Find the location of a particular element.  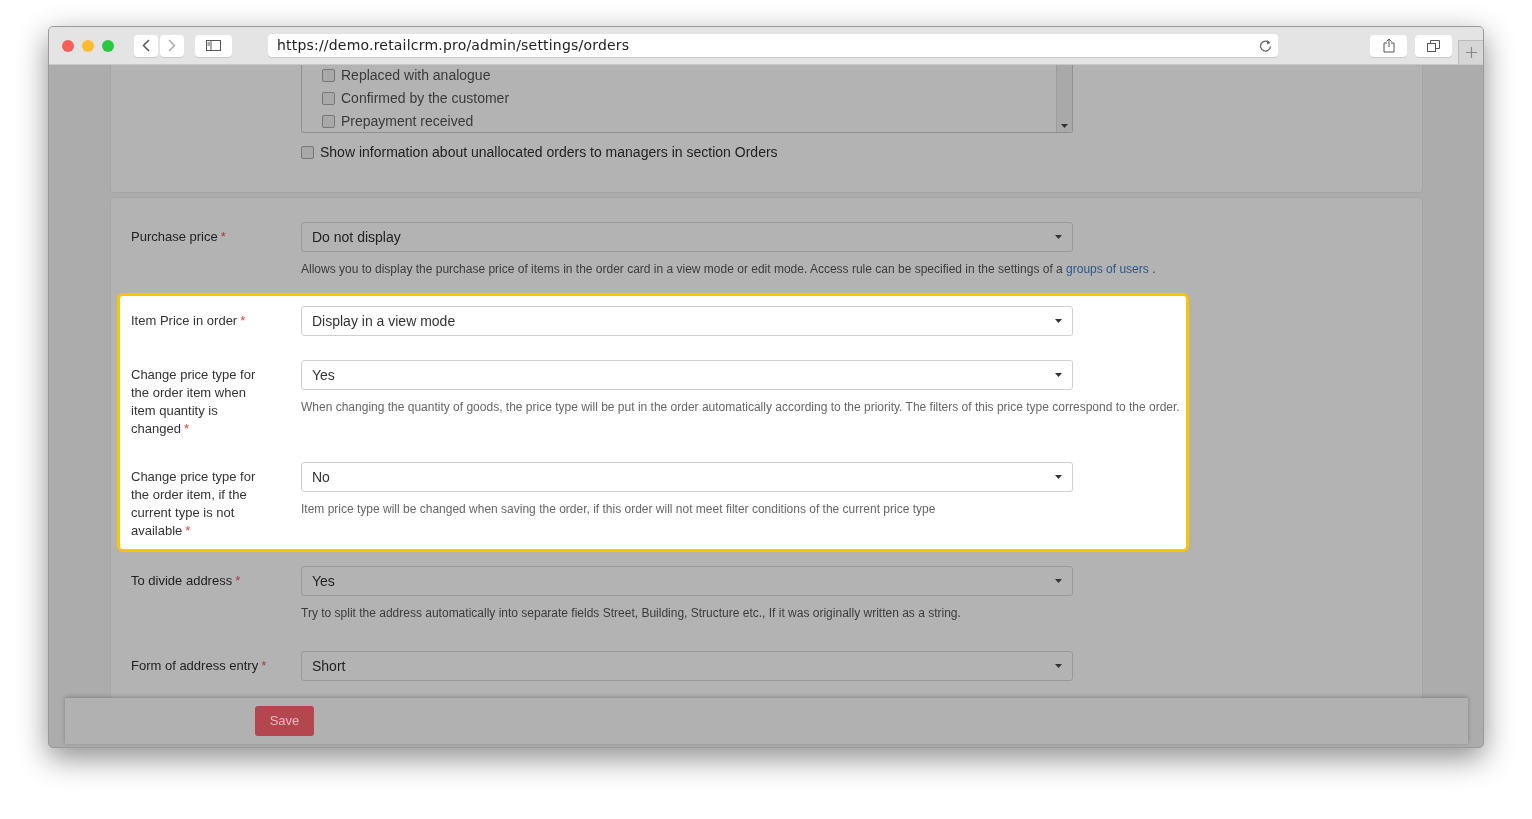

checkbox-label: Confirmed by the customer is located at coordinates (425, 98).